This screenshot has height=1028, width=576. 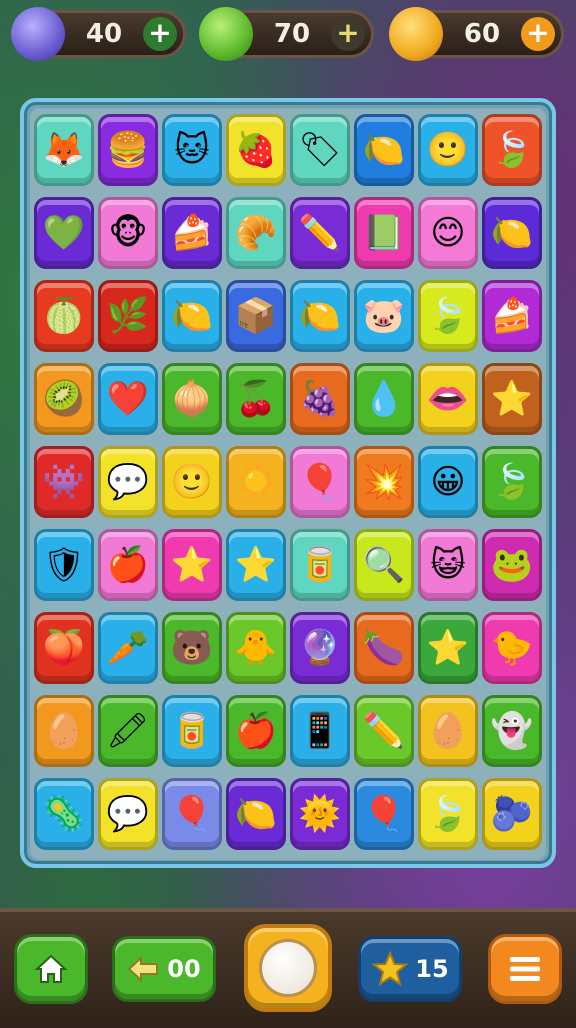 I want to click on star-icon: ⭐, so click(x=512, y=399).